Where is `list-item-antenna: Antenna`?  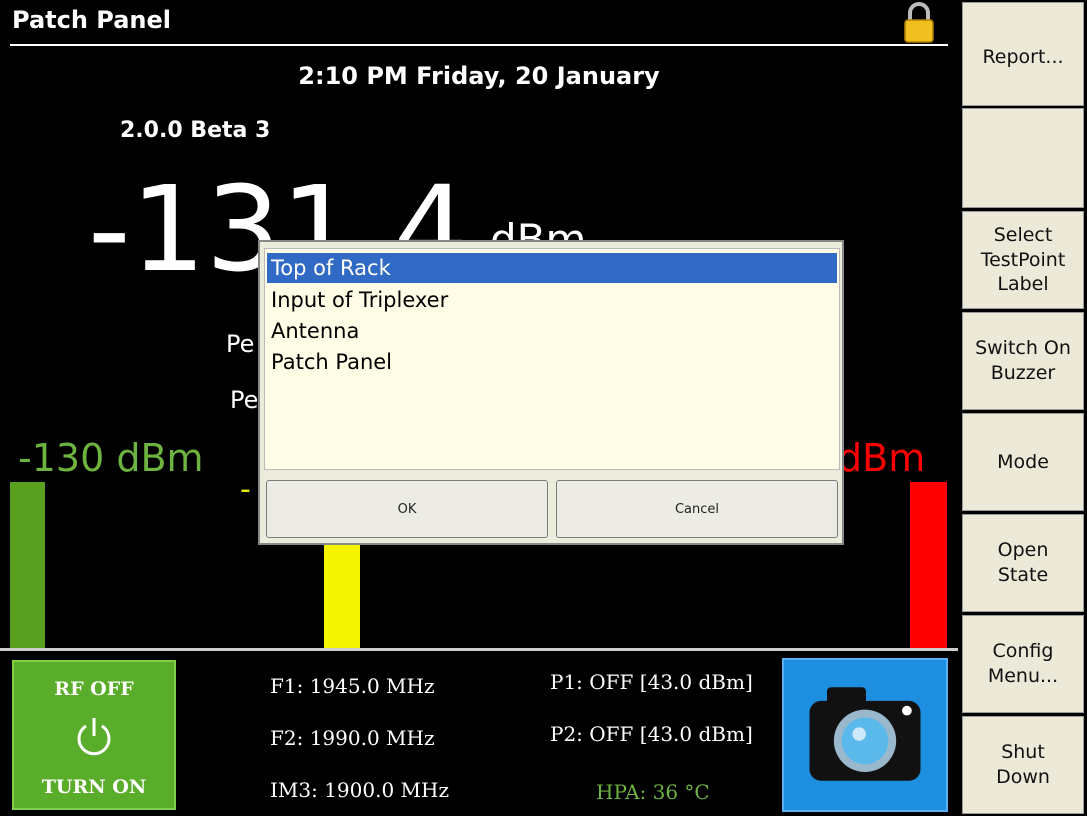
list-item-antenna: Antenna is located at coordinates (552, 331).